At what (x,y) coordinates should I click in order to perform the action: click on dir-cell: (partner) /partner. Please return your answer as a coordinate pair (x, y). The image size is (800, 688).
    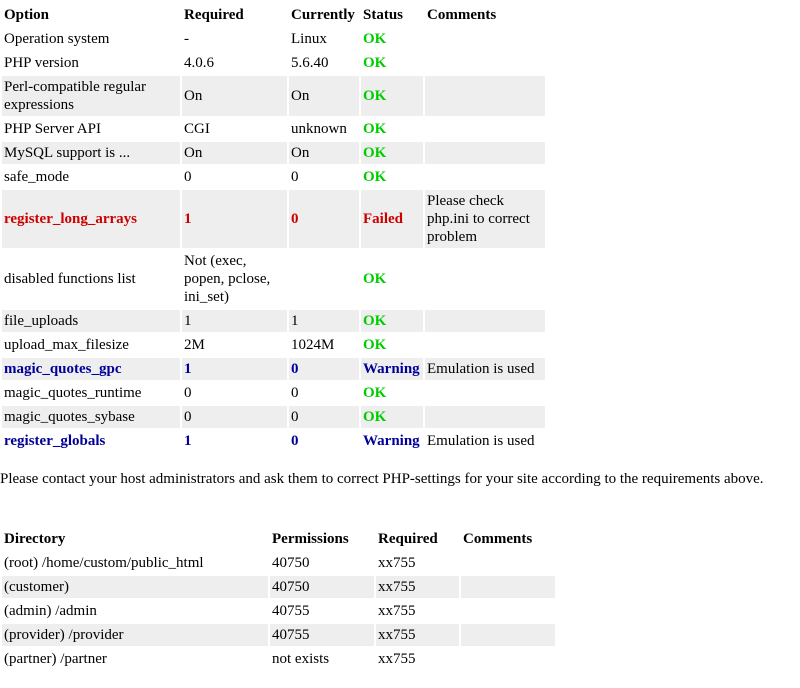
    Looking at the image, I should click on (55, 659).